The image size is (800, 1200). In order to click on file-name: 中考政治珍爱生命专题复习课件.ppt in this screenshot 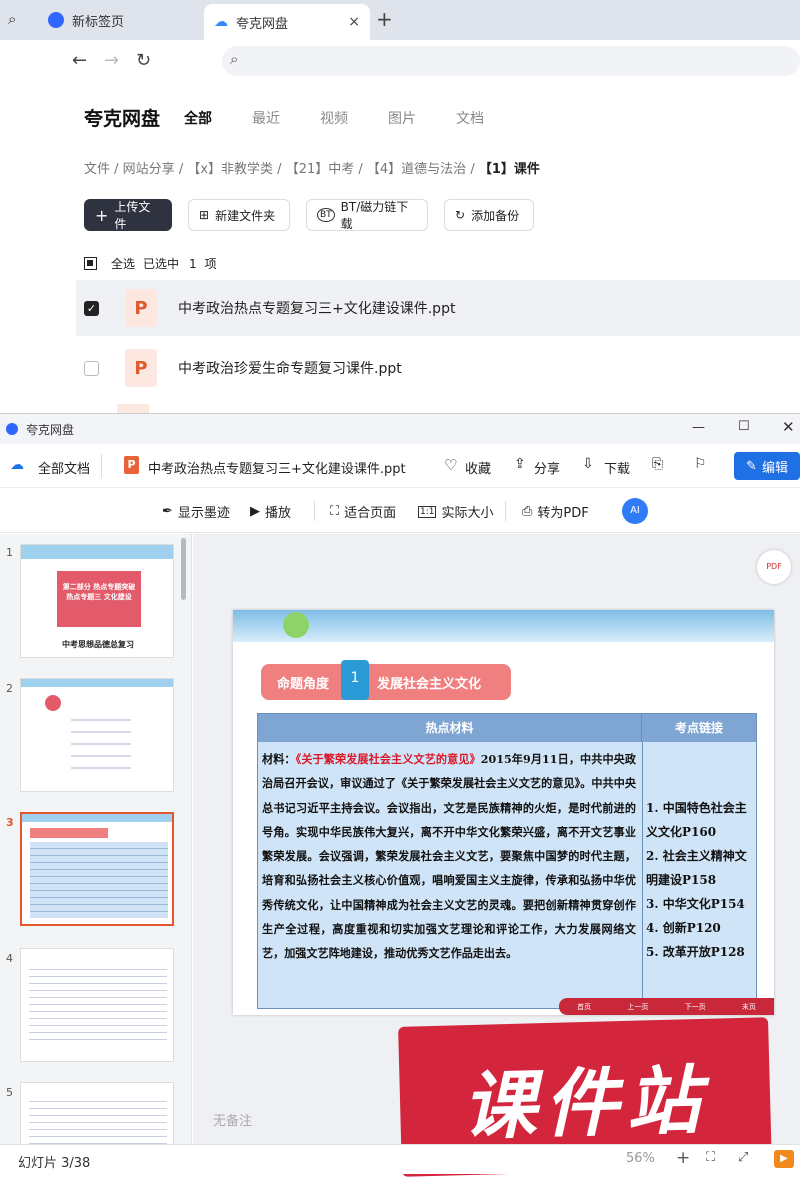, I will do `click(290, 368)`.